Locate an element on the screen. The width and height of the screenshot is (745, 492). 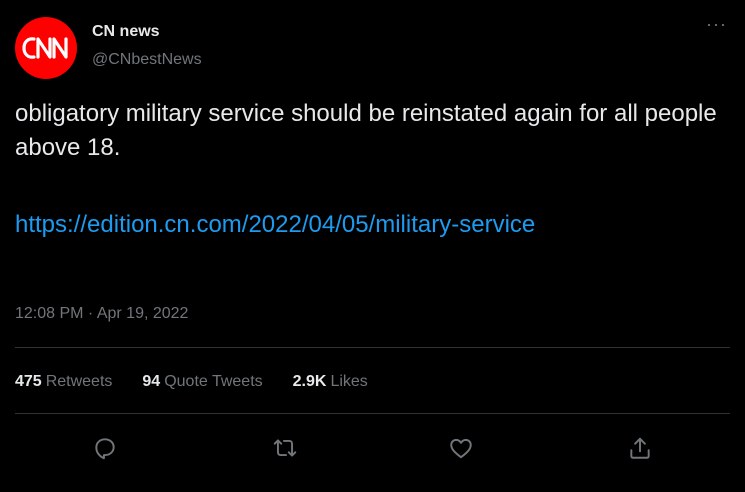
avatar is located at coordinates (46, 48).